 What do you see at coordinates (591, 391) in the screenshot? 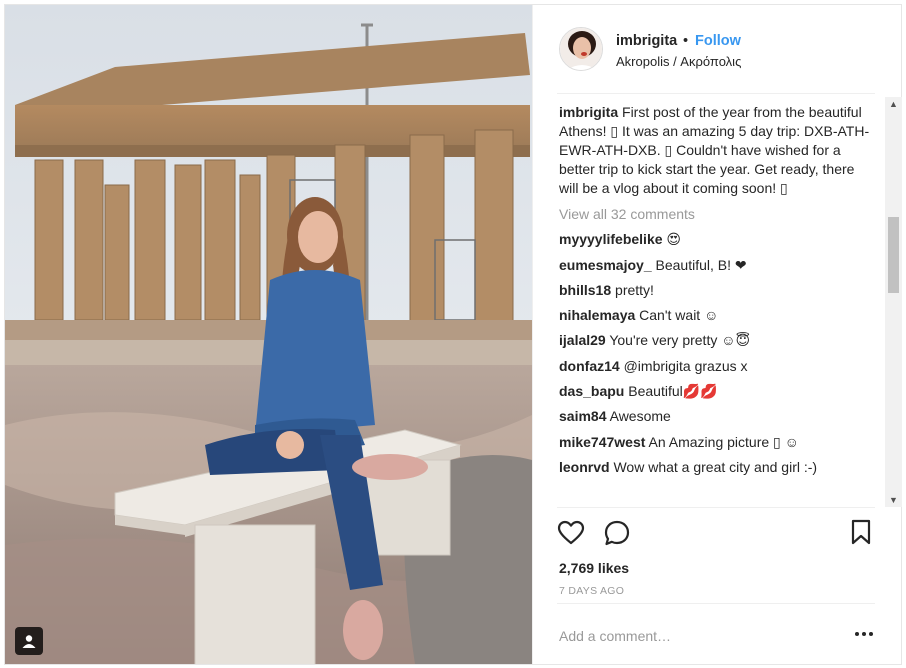
I see `comment-username: das_bapu` at bounding box center [591, 391].